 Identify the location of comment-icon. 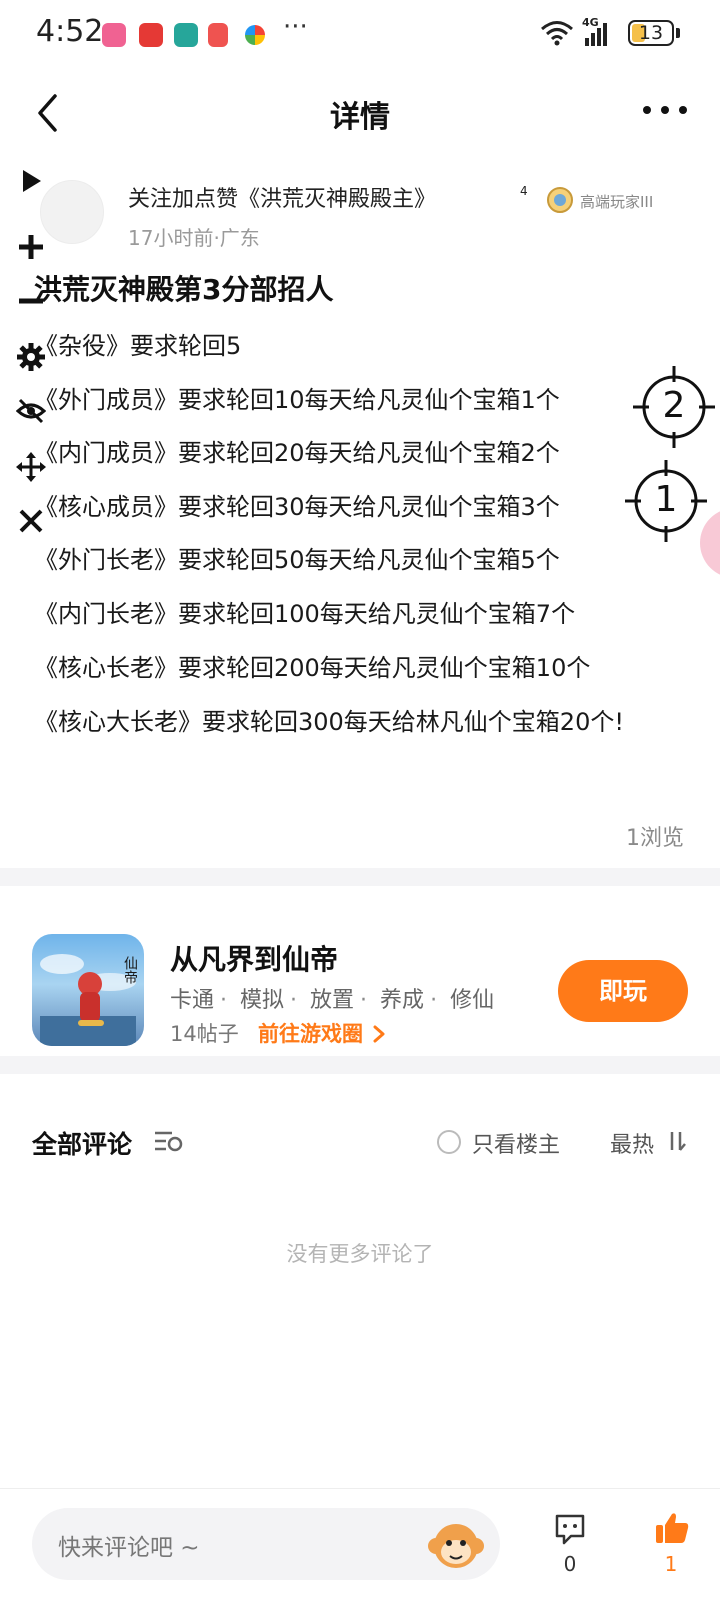
(570, 1529).